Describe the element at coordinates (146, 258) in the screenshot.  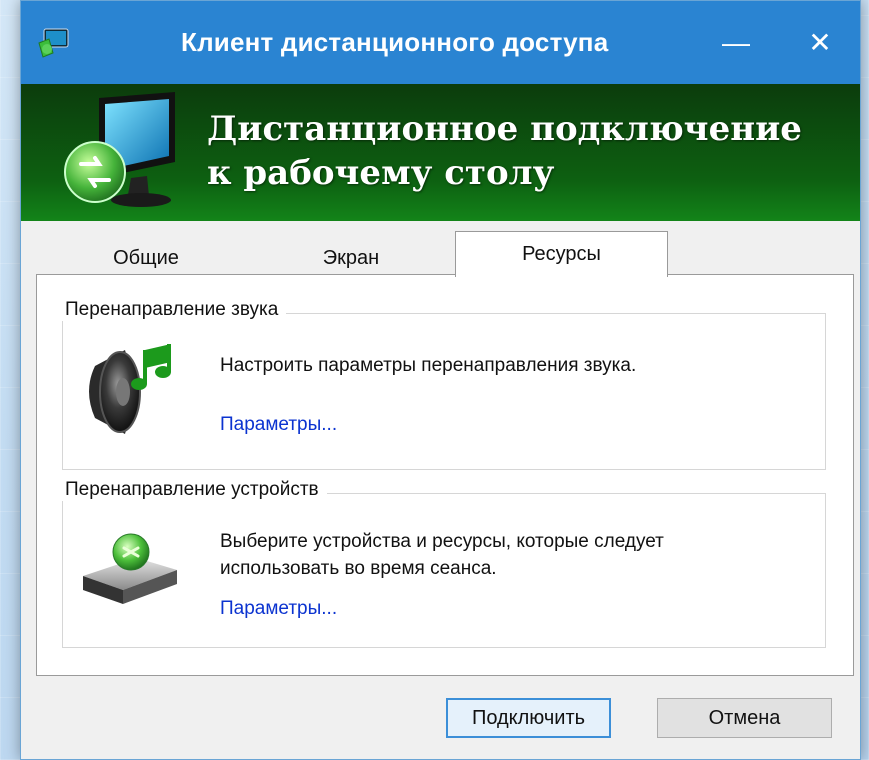
I see `tab-general: Общие` at that location.